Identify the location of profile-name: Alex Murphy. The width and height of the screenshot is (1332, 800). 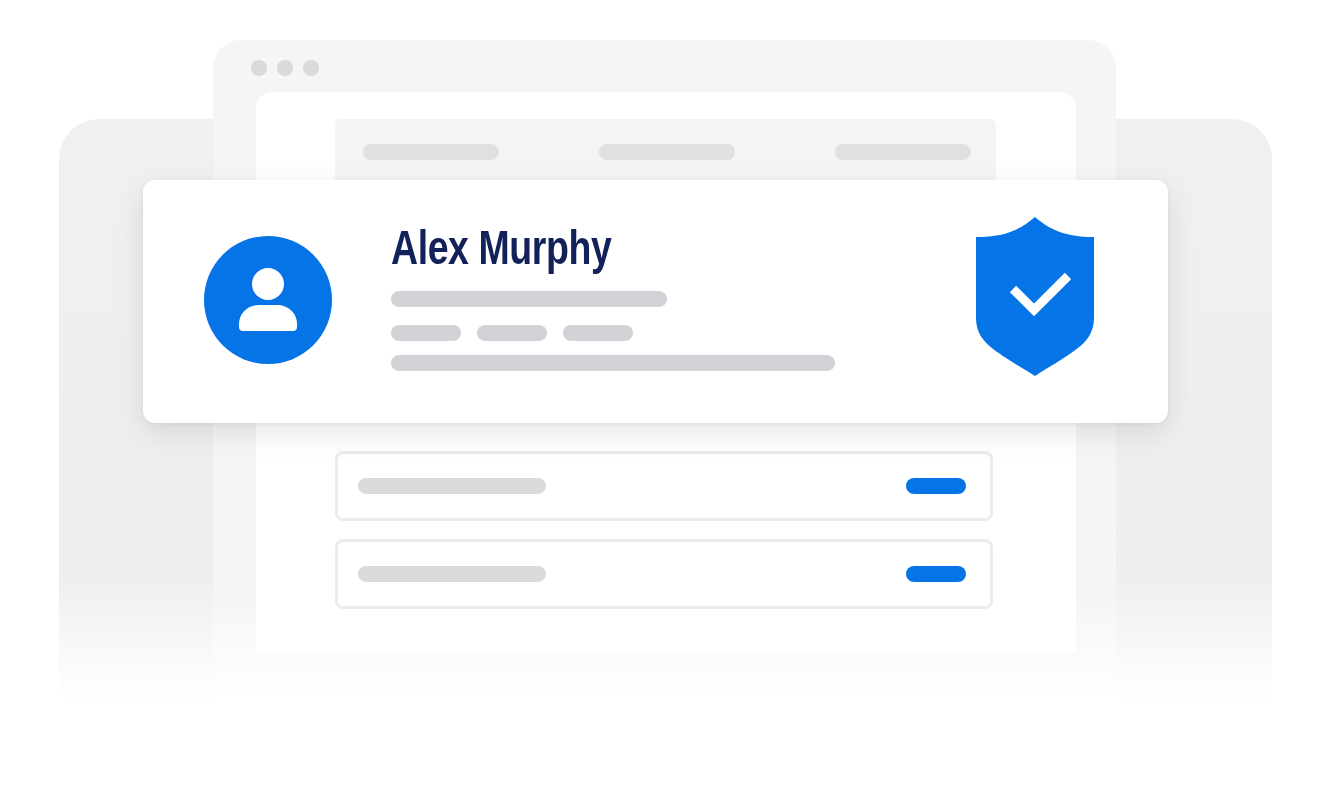
(501, 248).